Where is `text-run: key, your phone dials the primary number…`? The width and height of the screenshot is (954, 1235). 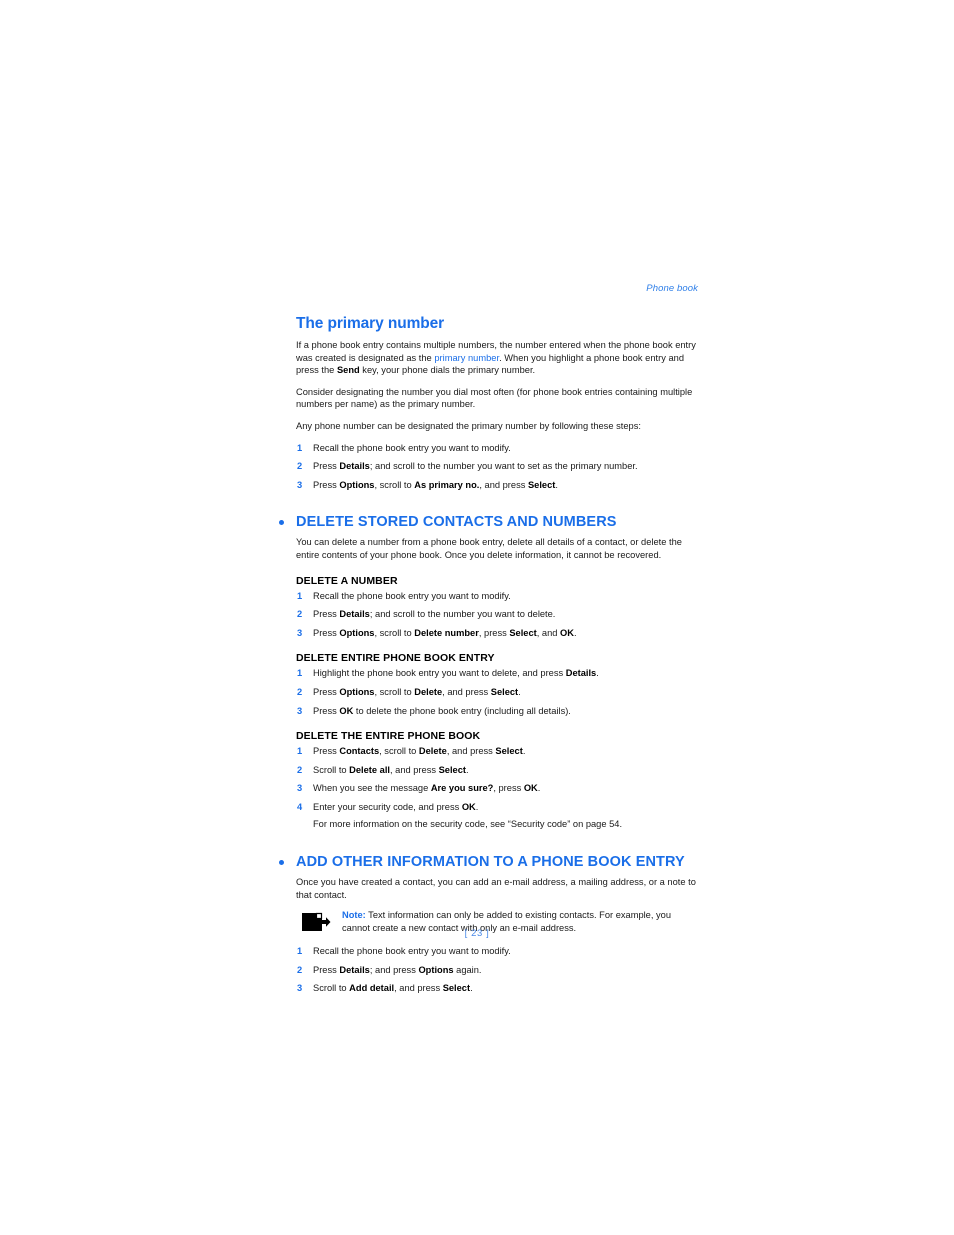 text-run: key, your phone dials the primary number… is located at coordinates (447, 370).